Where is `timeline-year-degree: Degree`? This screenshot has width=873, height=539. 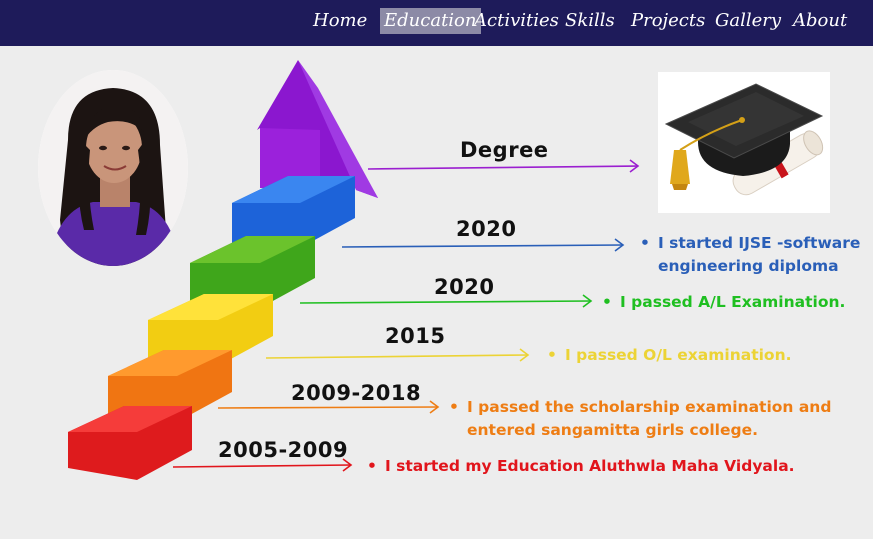
timeline-year-degree: Degree is located at coordinates (504, 150).